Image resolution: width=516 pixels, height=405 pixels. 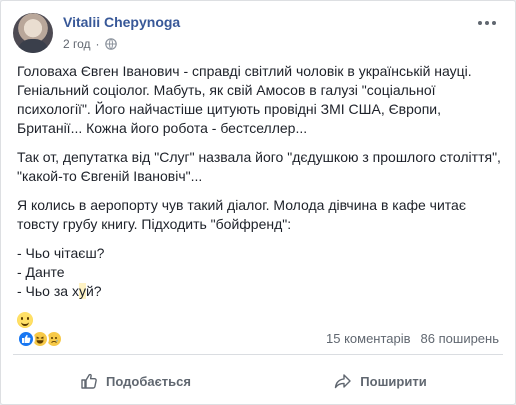 What do you see at coordinates (82, 291) in the screenshot?
I see `highlighted-letter: у` at bounding box center [82, 291].